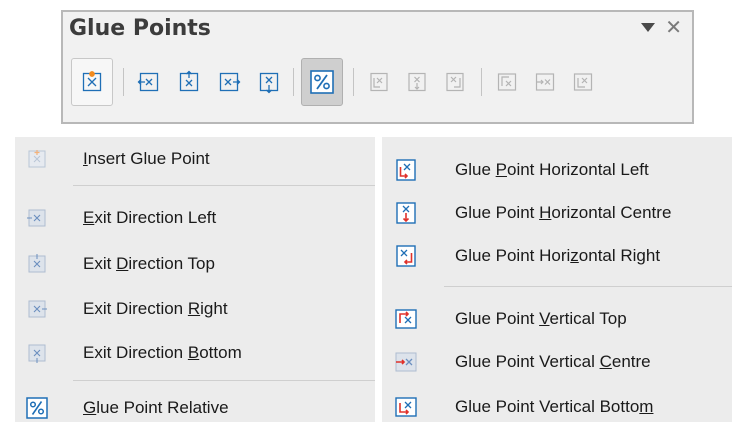 Image resolution: width=732 pixels, height=425 pixels. I want to click on menu-item-exit-direction-top: Exit Direction Top, so click(195, 264).